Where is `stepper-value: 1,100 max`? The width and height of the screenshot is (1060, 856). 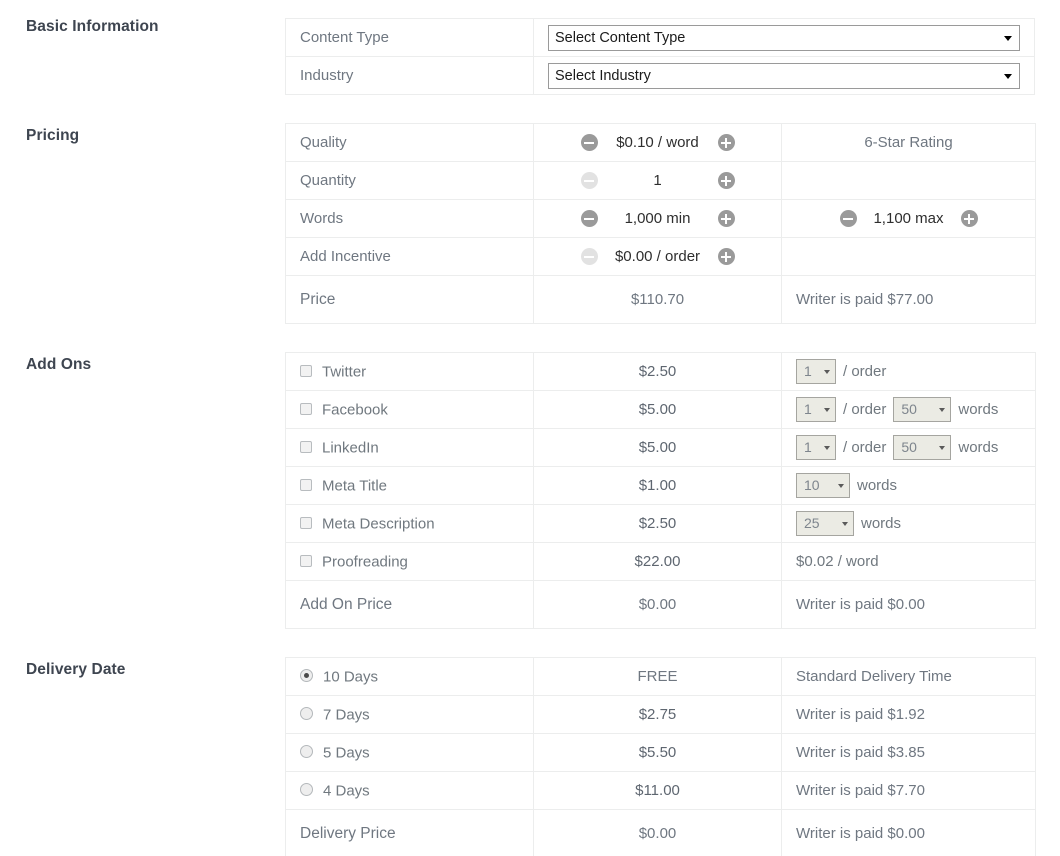 stepper-value: 1,100 max is located at coordinates (908, 218).